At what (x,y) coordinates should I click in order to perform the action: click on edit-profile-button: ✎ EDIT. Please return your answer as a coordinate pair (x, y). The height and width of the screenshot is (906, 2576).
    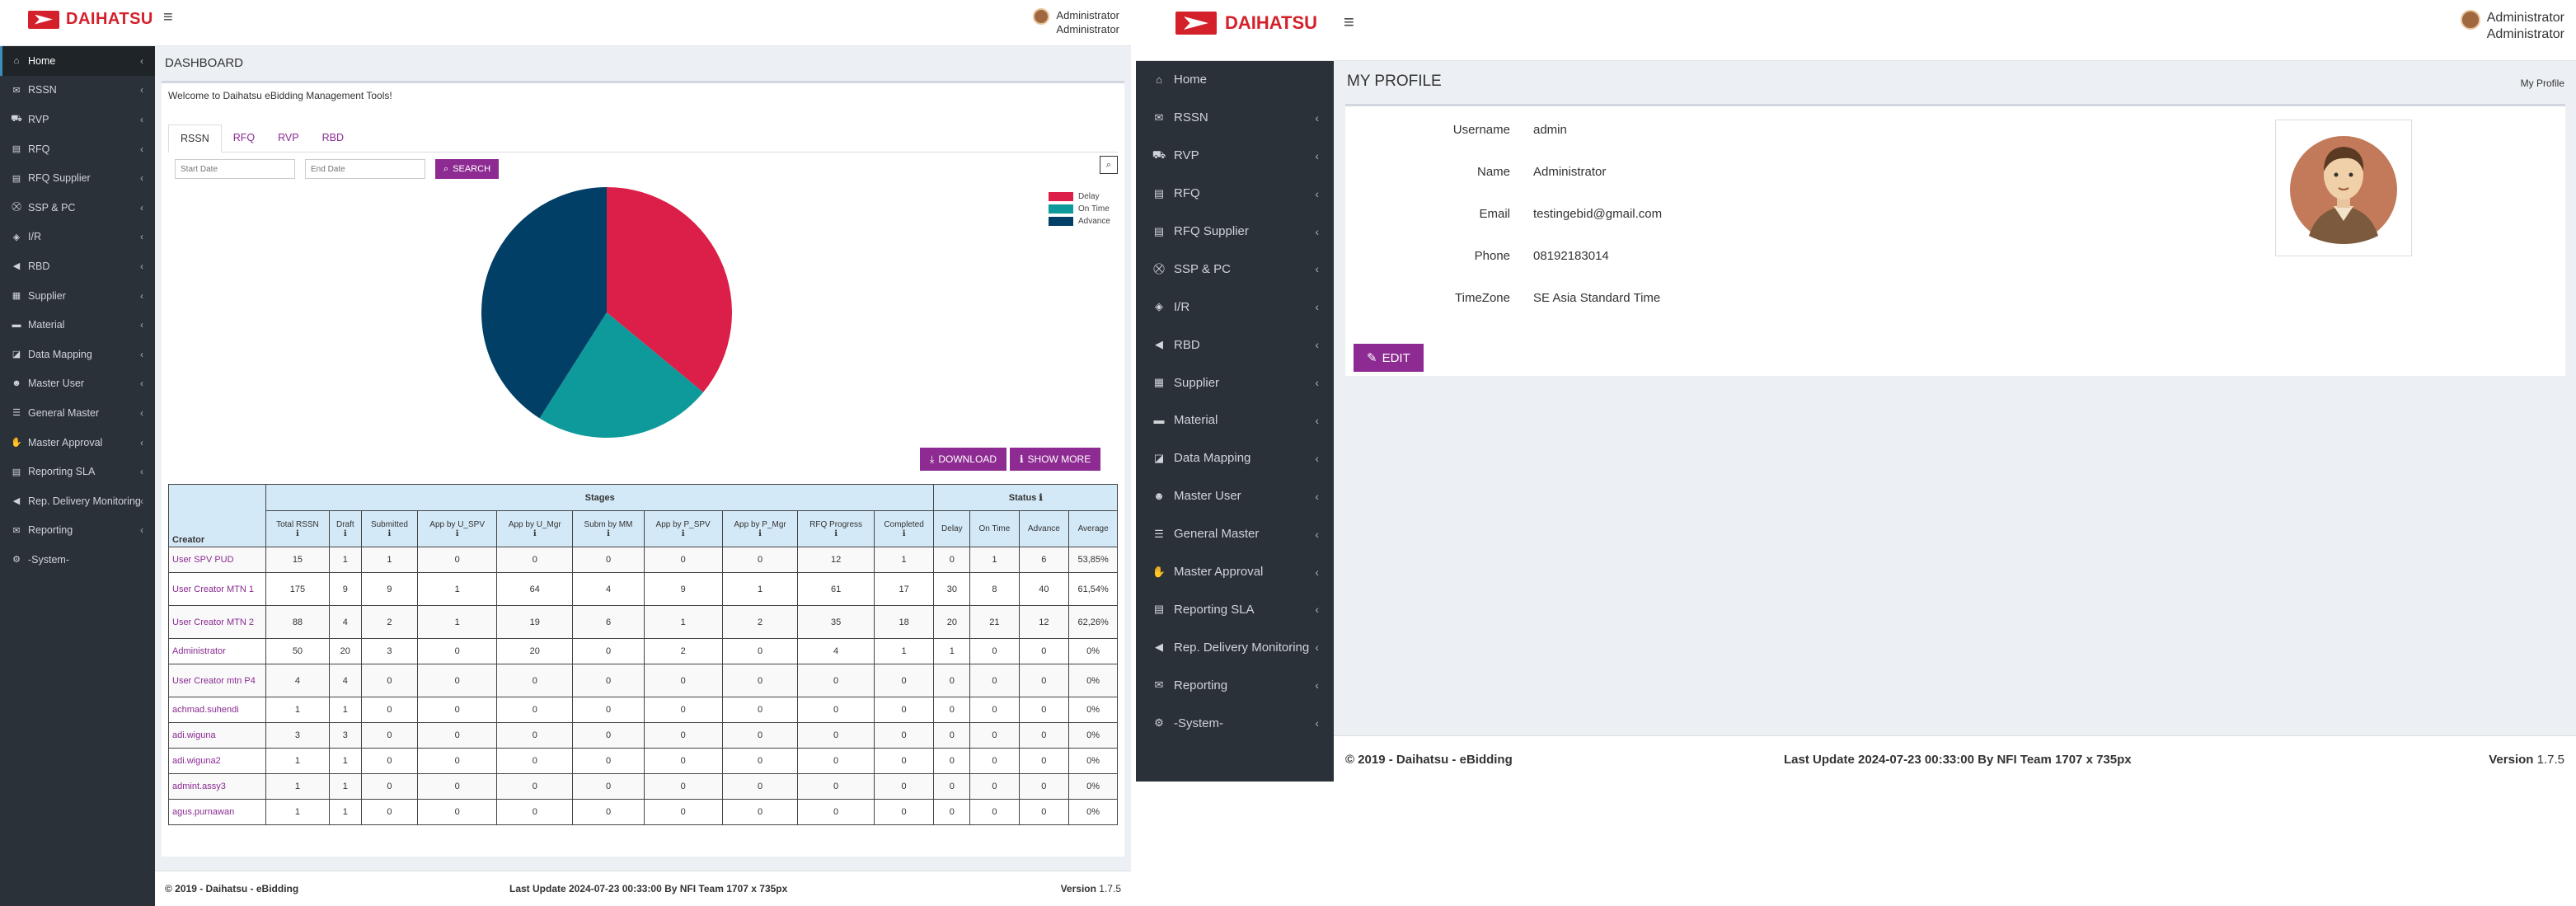
    Looking at the image, I should click on (1389, 358).